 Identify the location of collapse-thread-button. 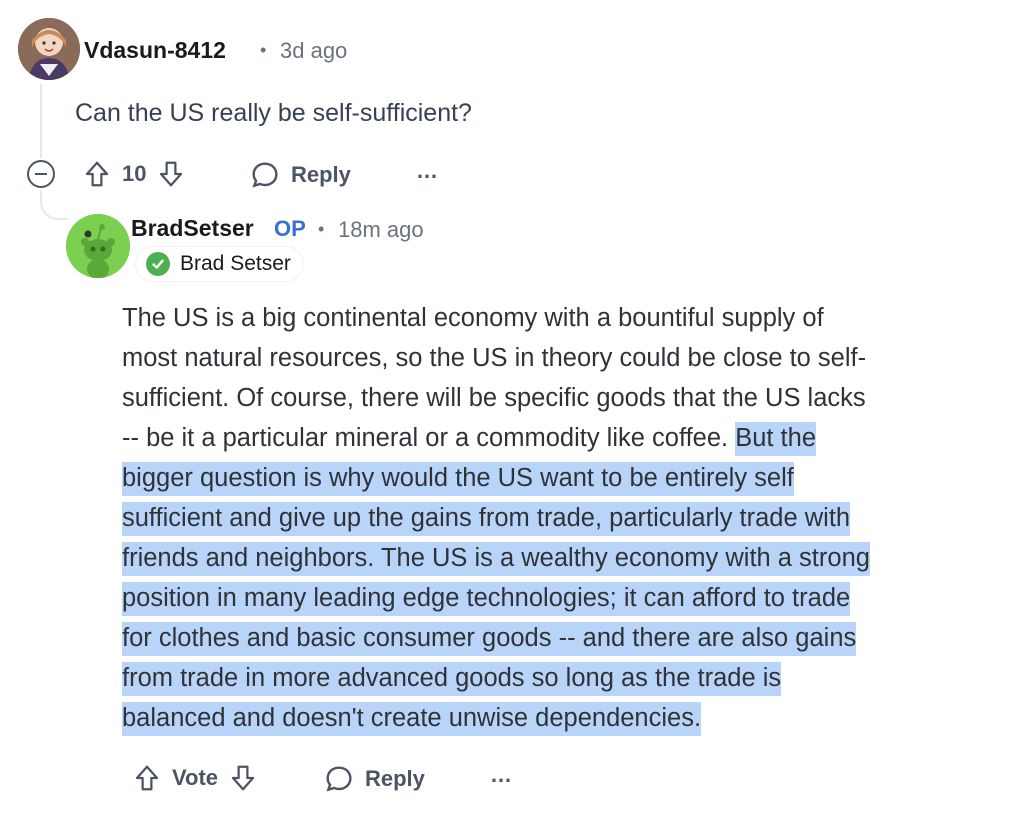
(41, 174).